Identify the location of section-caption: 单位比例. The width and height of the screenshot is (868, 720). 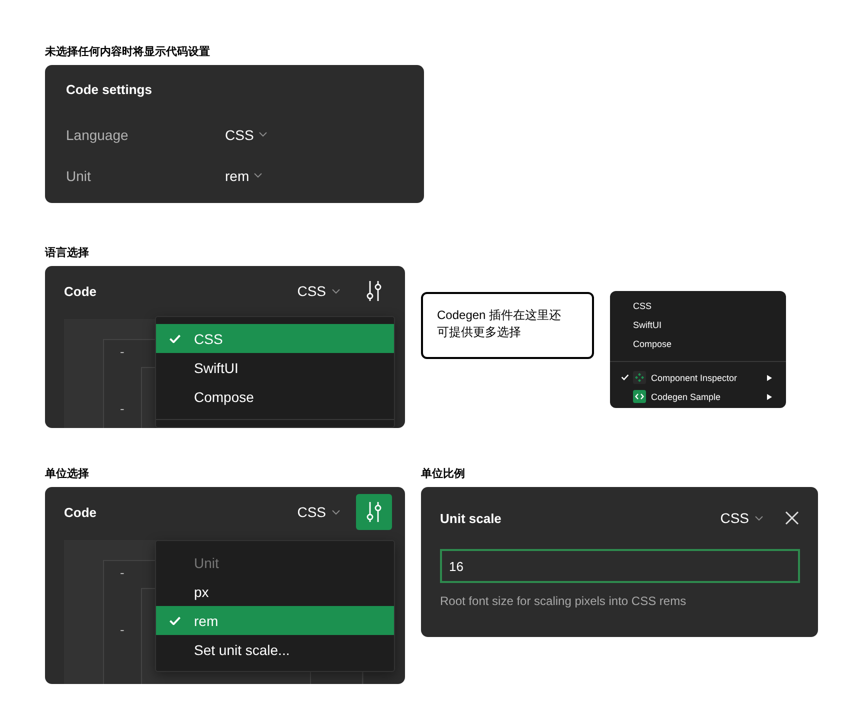
(443, 474).